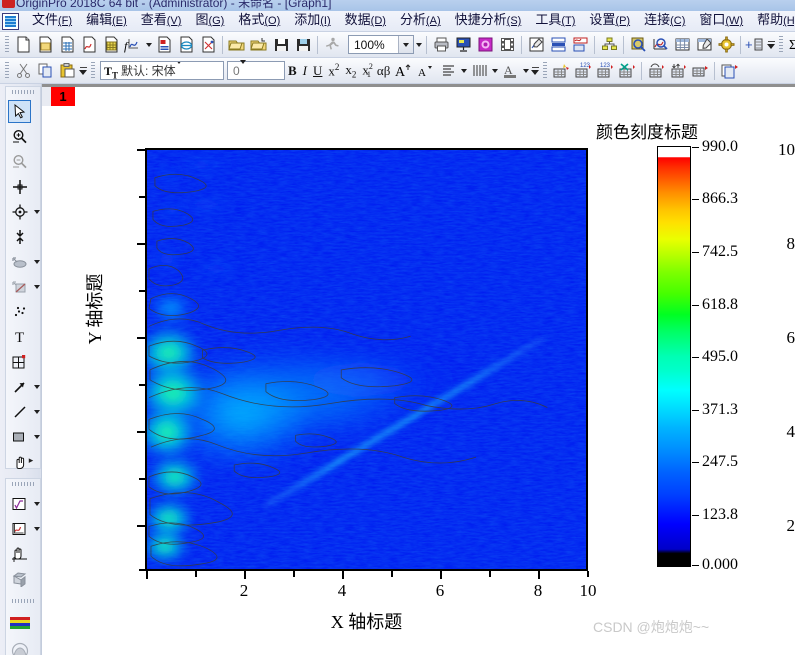  I want to click on line-dropdown, so click(36, 411).